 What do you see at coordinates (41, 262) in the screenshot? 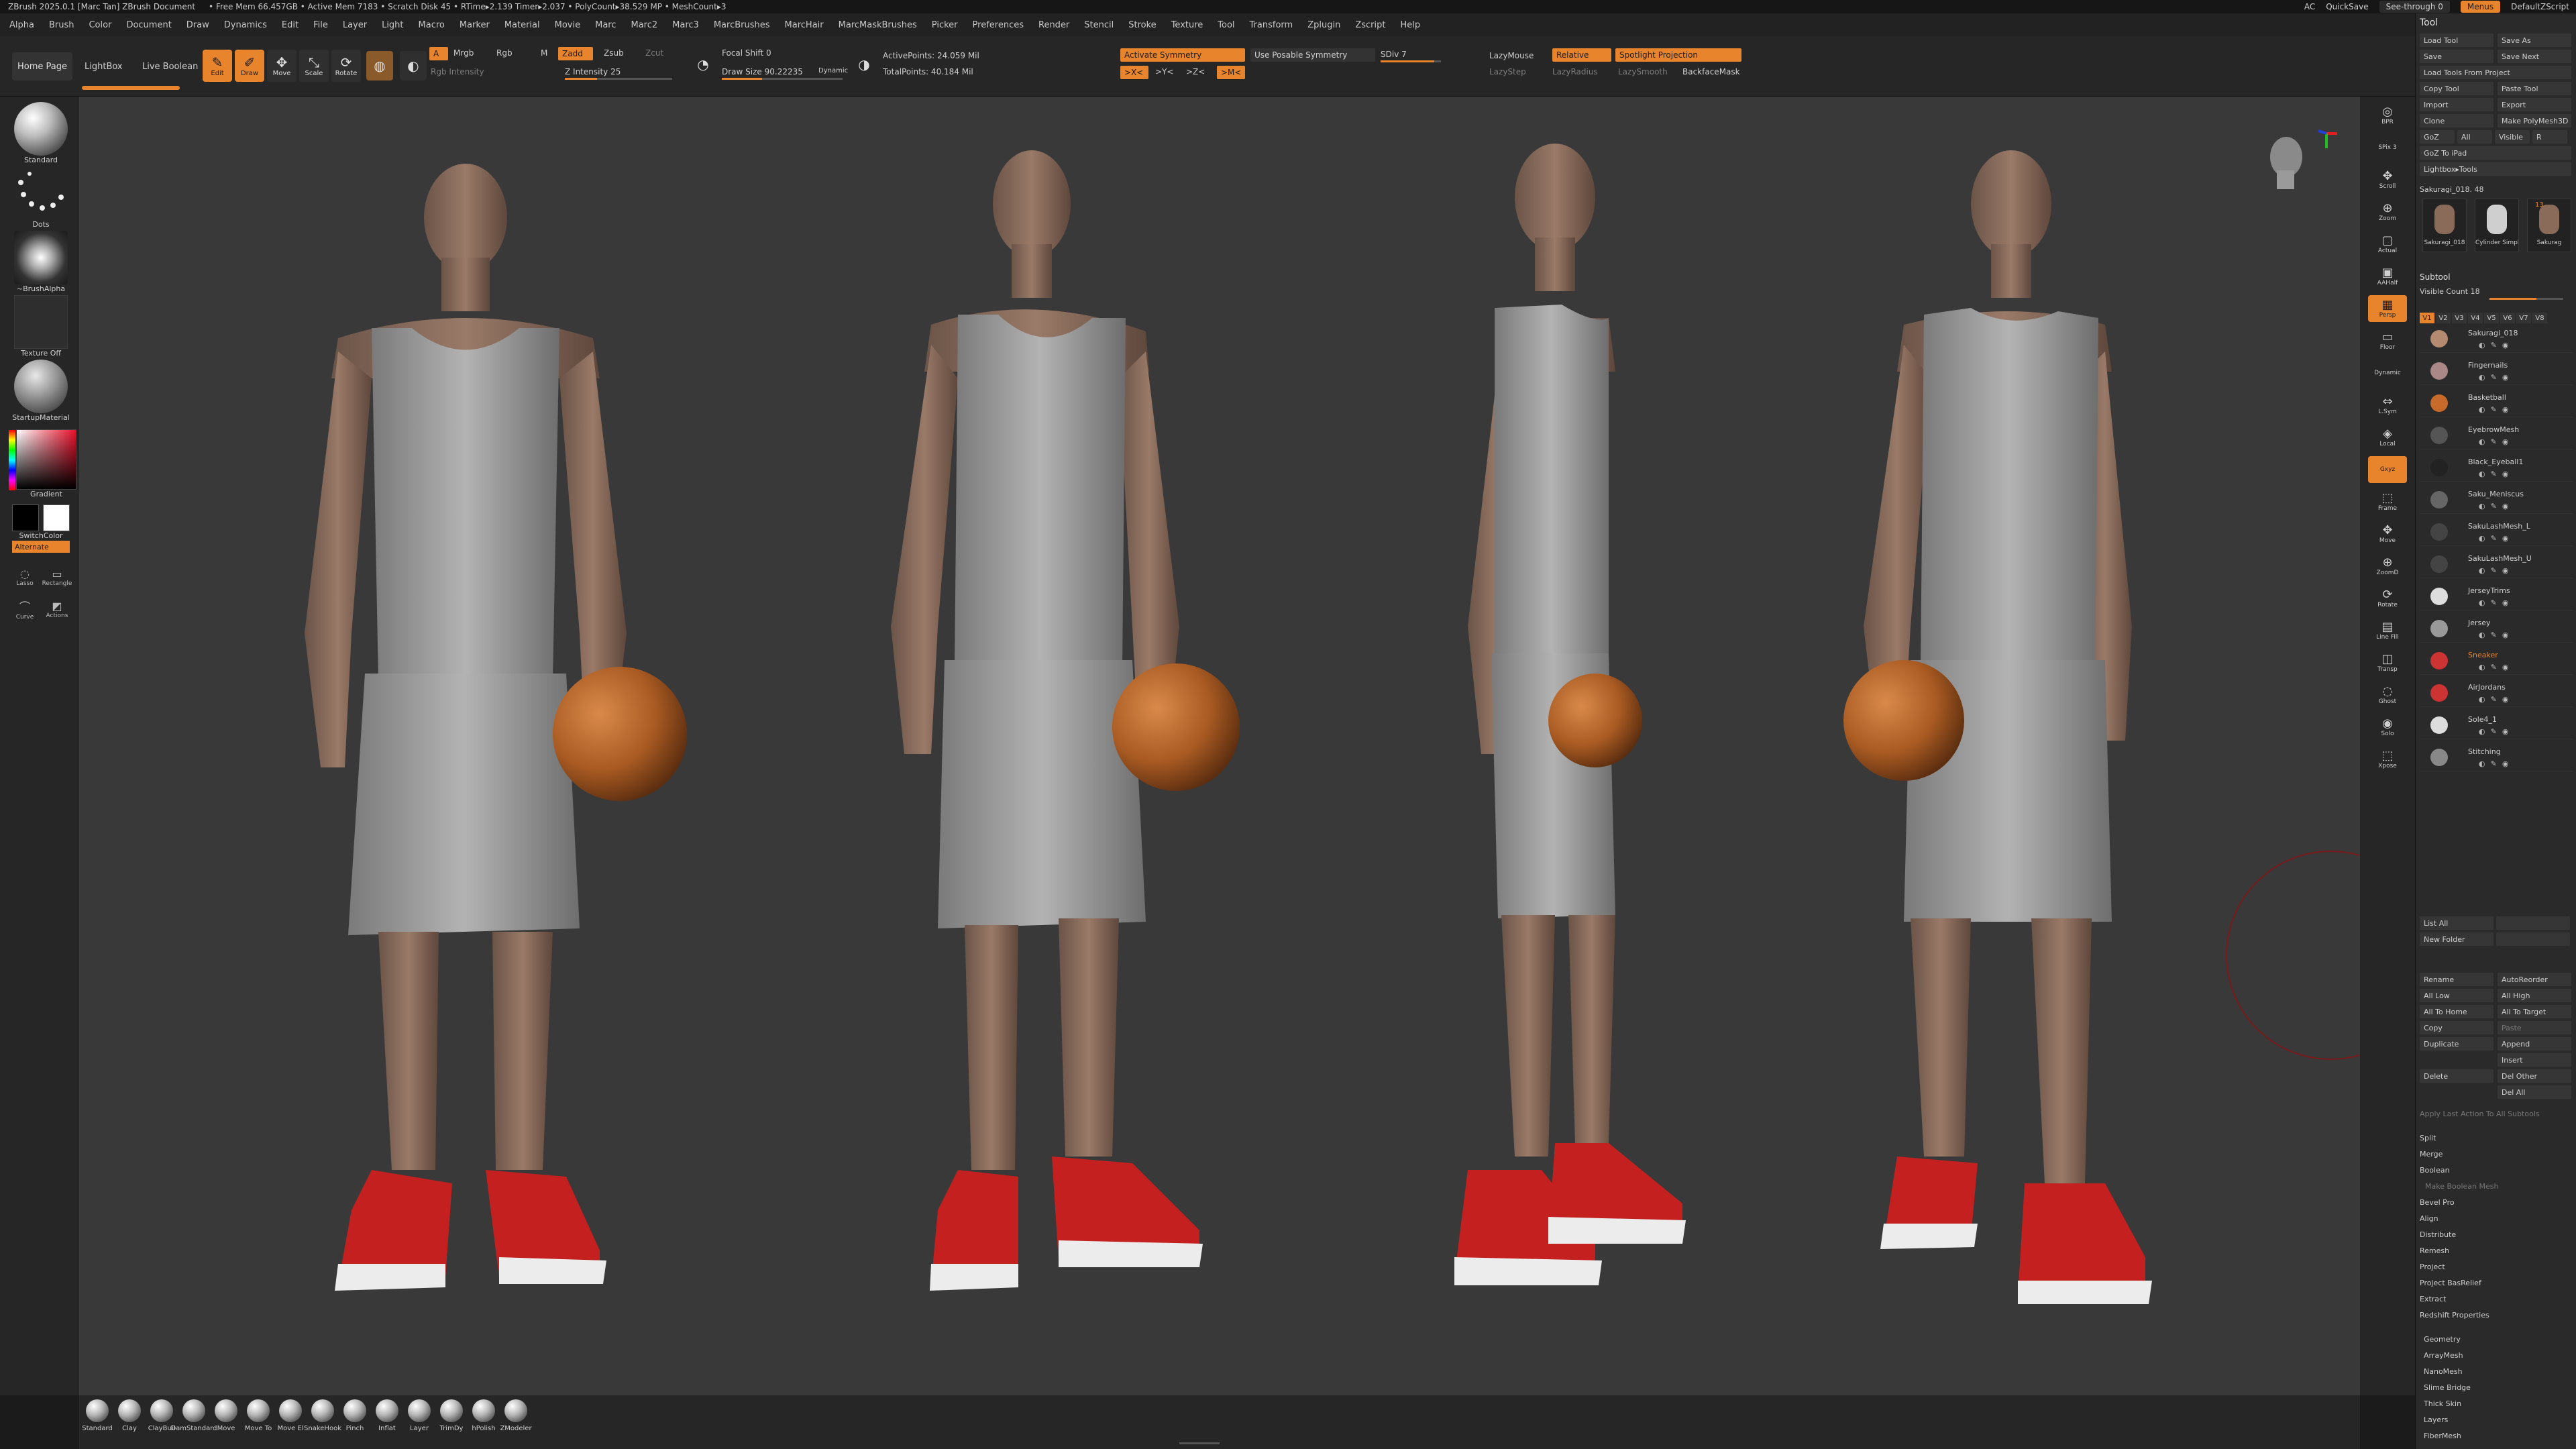
I see `alpha-selector: ~BrushAlpha` at bounding box center [41, 262].